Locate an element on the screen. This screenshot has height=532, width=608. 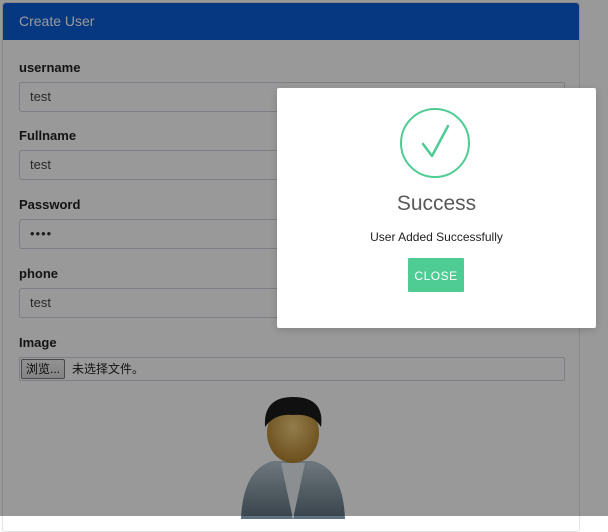
modal-message: User Added Successfully is located at coordinates (436, 237).